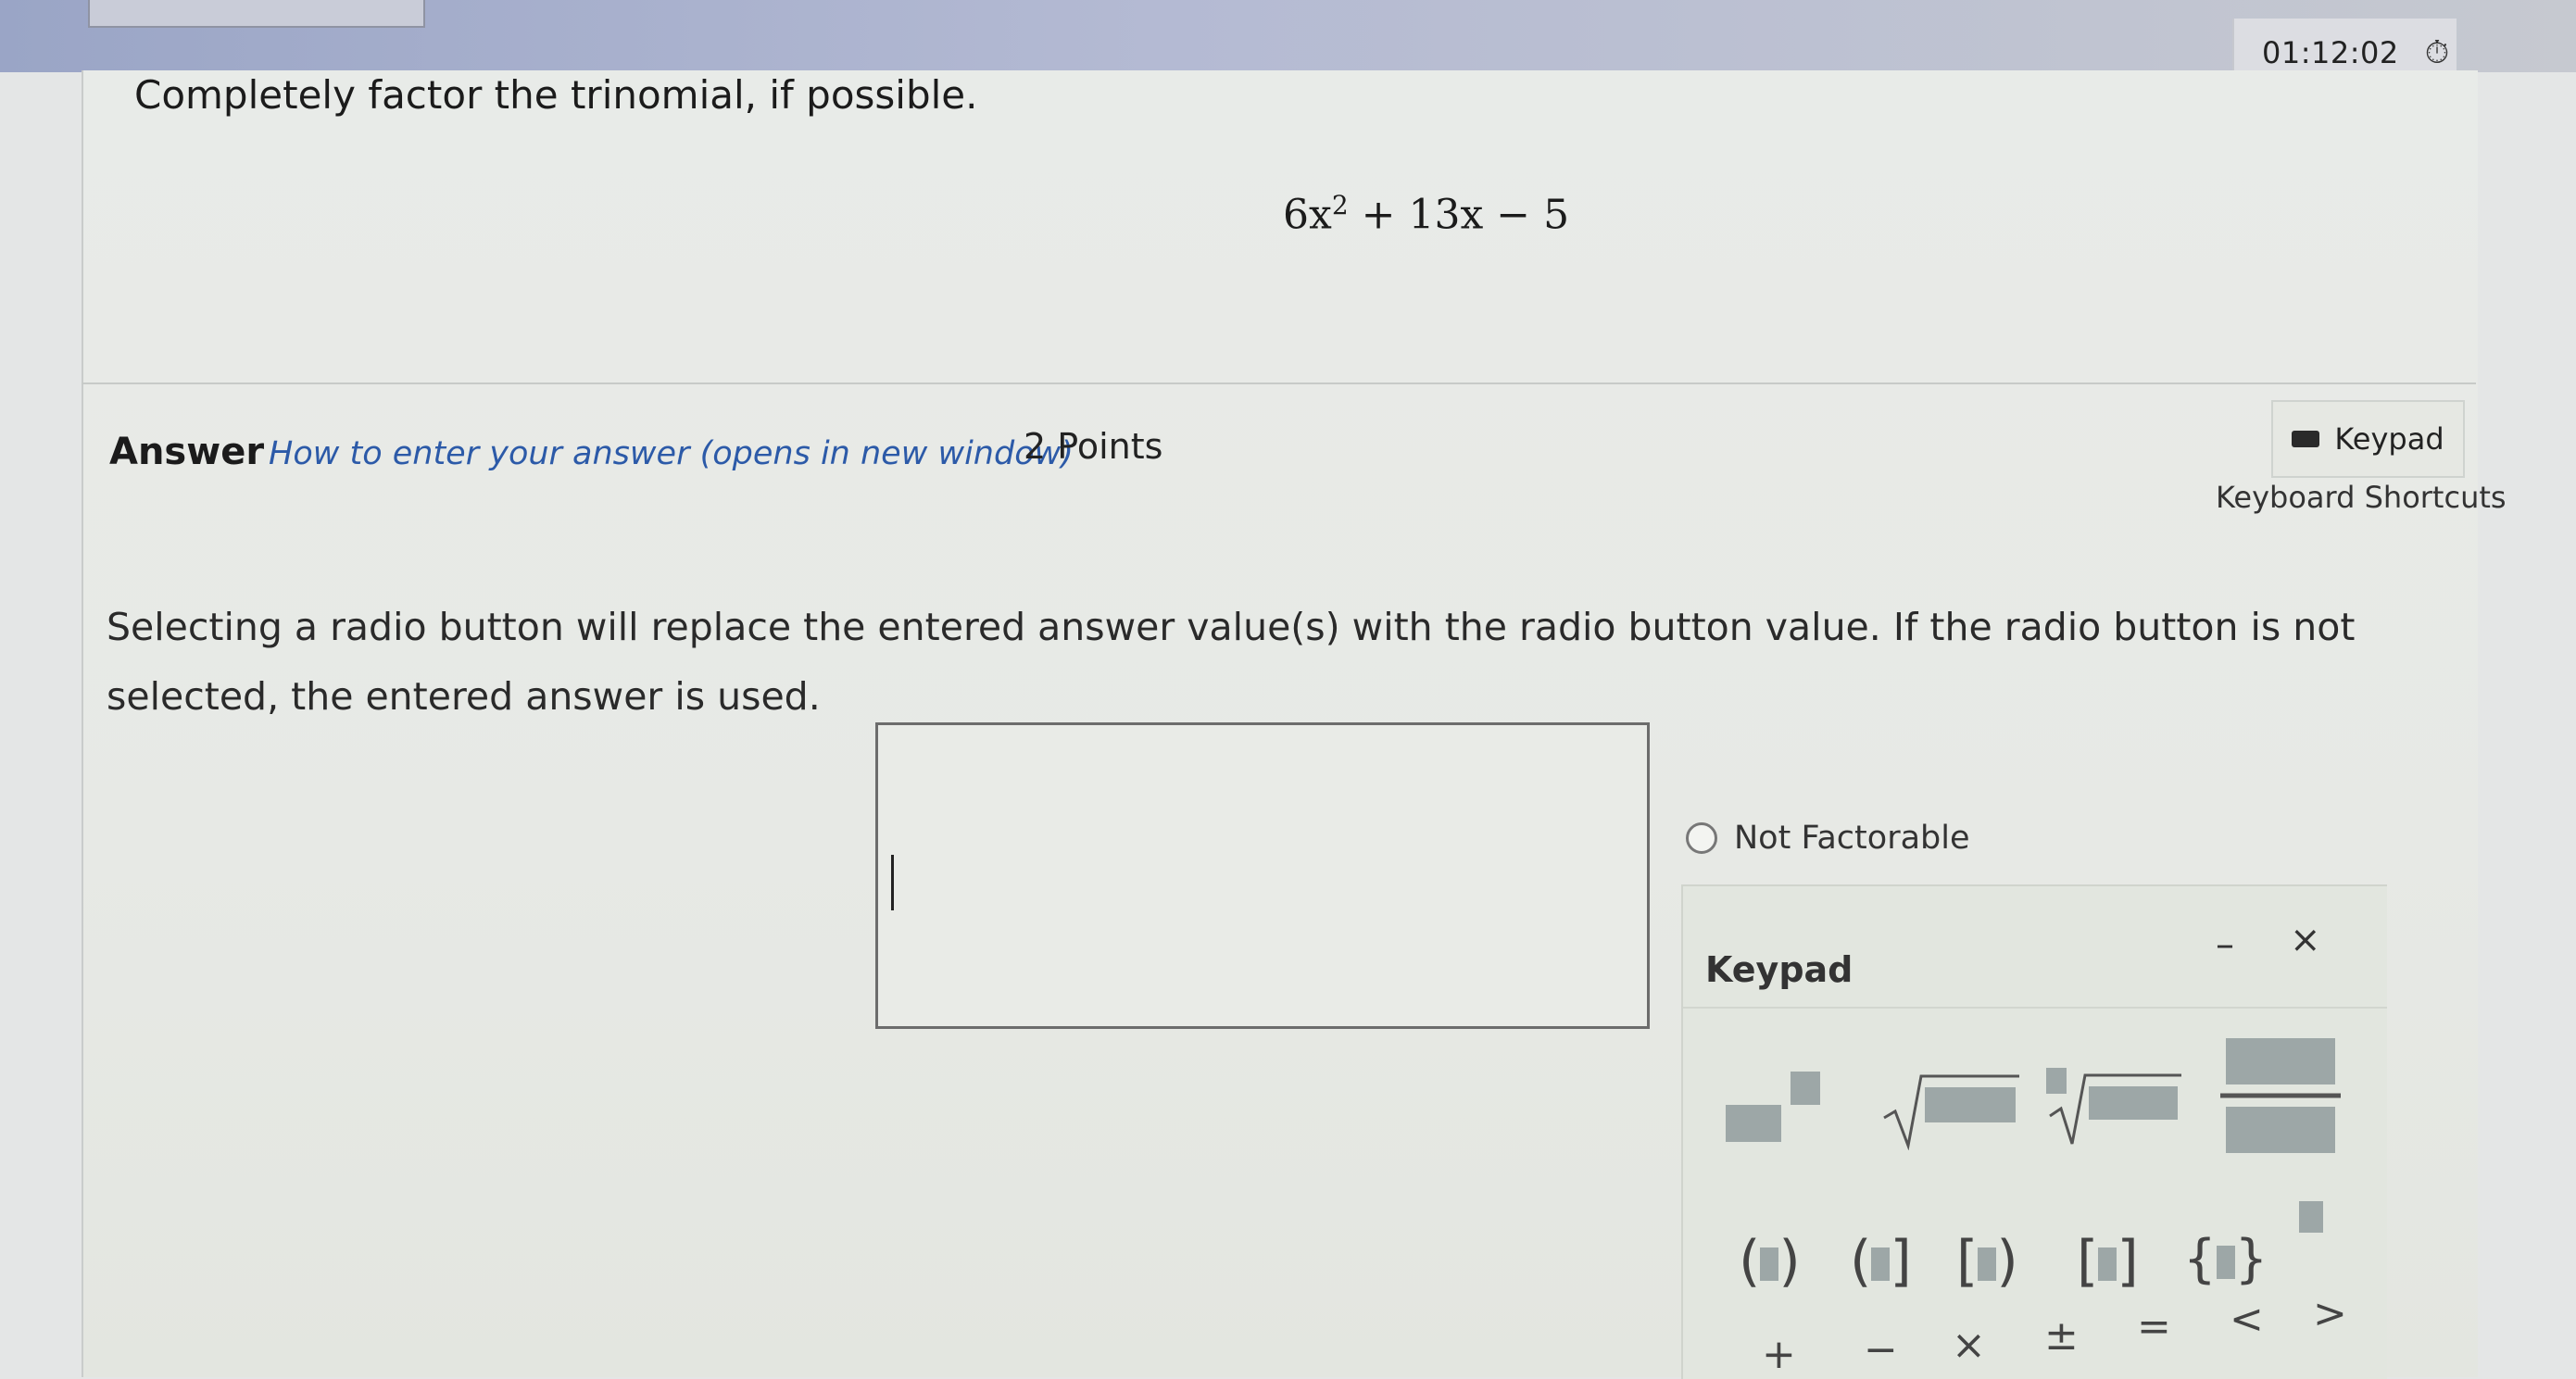 The width and height of the screenshot is (2576, 1379). Describe the element at coordinates (1967, 1261) in the screenshot. I see `half-closed-bracket-open: [` at that location.